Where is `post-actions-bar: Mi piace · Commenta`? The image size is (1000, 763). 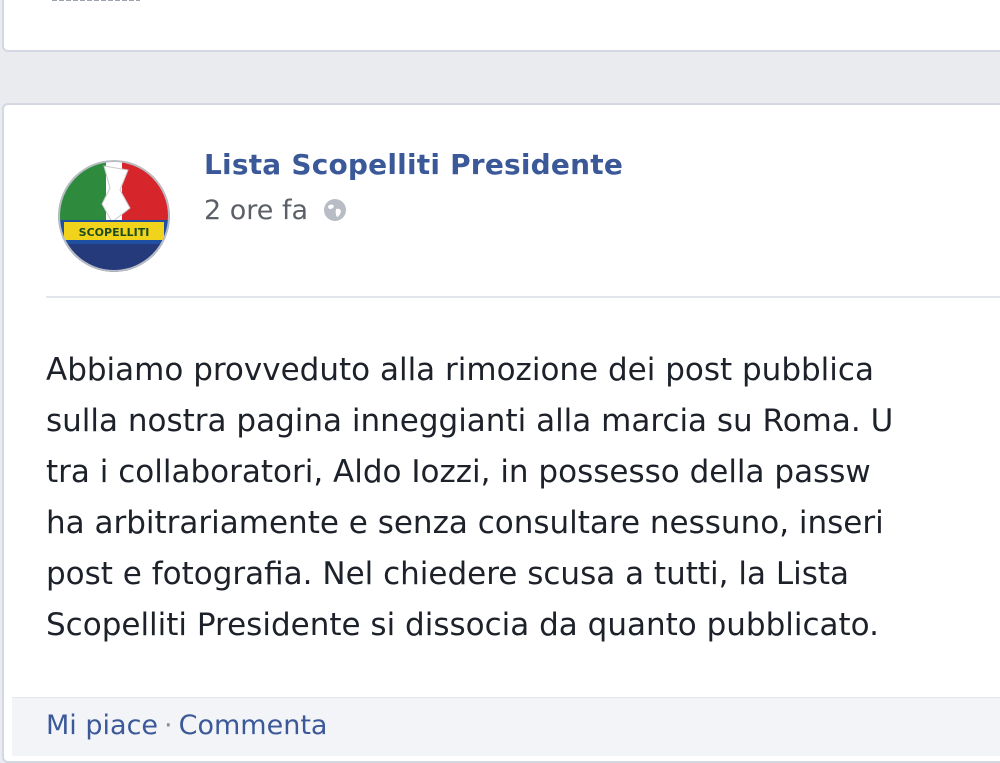 post-actions-bar: Mi piace · Commenta is located at coordinates (506, 726).